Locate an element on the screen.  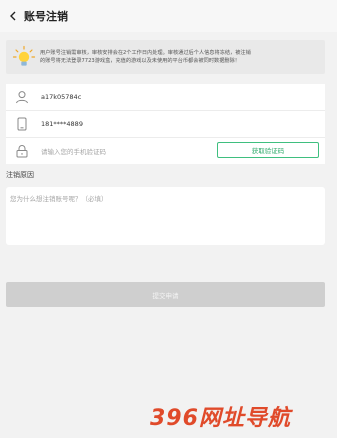
reason-label: 注销原因 is located at coordinates (20, 175).